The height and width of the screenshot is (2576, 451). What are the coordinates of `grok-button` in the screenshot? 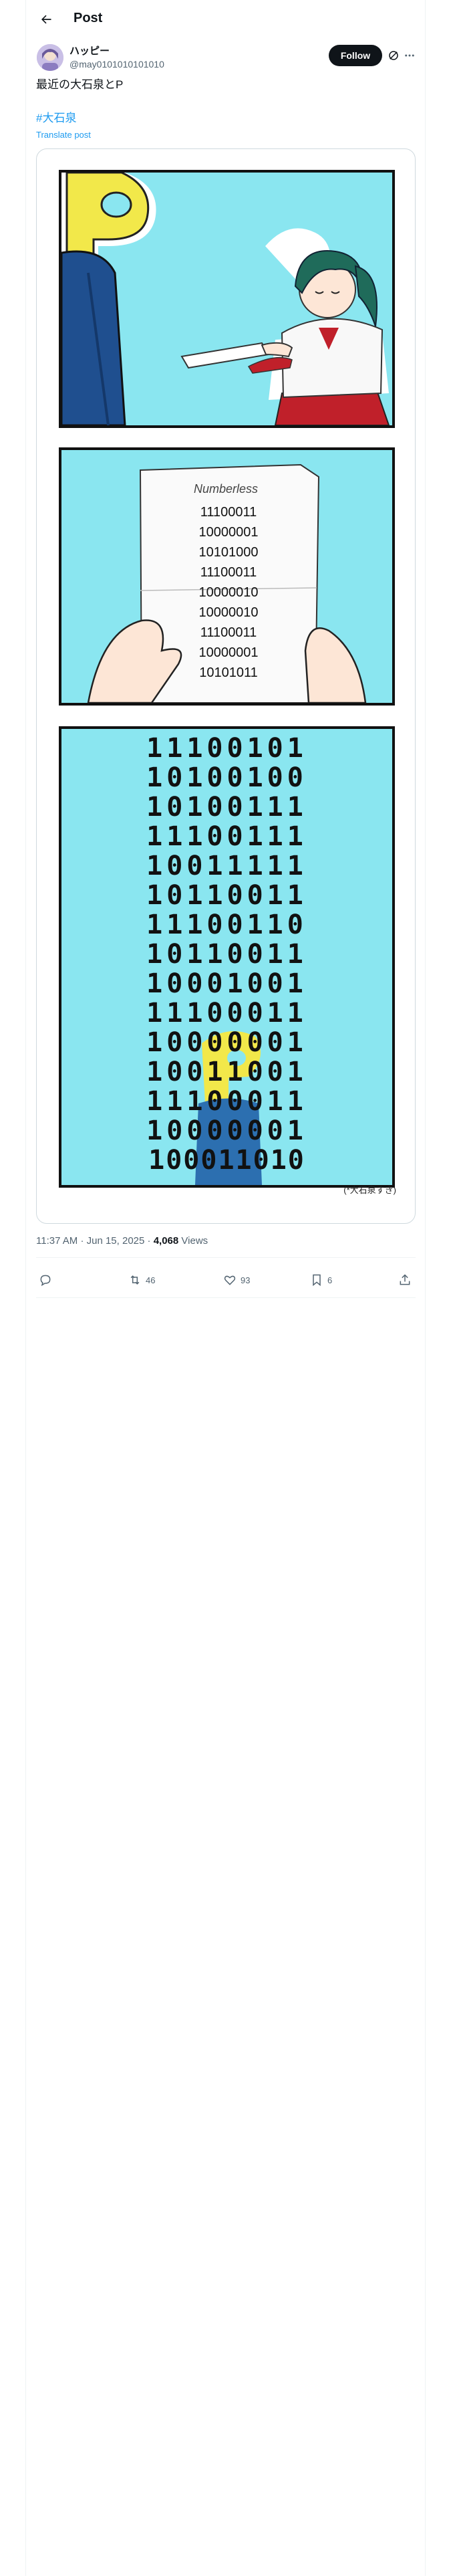 It's located at (393, 55).